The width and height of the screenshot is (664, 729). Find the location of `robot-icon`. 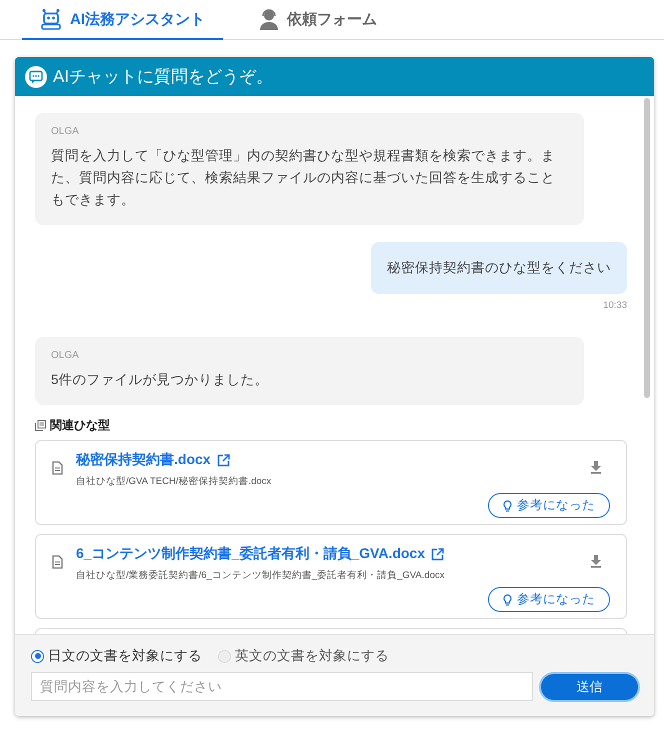

robot-icon is located at coordinates (51, 19).